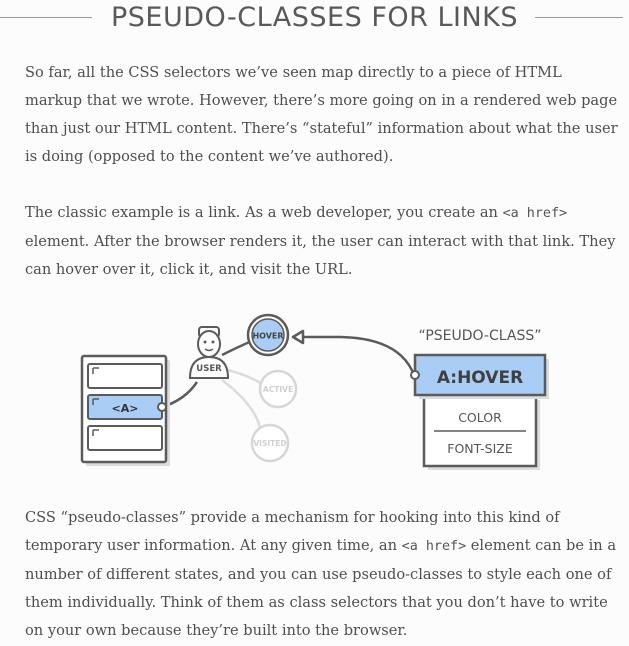 The image size is (629, 646). I want to click on active-state: ACTIVE, so click(278, 389).